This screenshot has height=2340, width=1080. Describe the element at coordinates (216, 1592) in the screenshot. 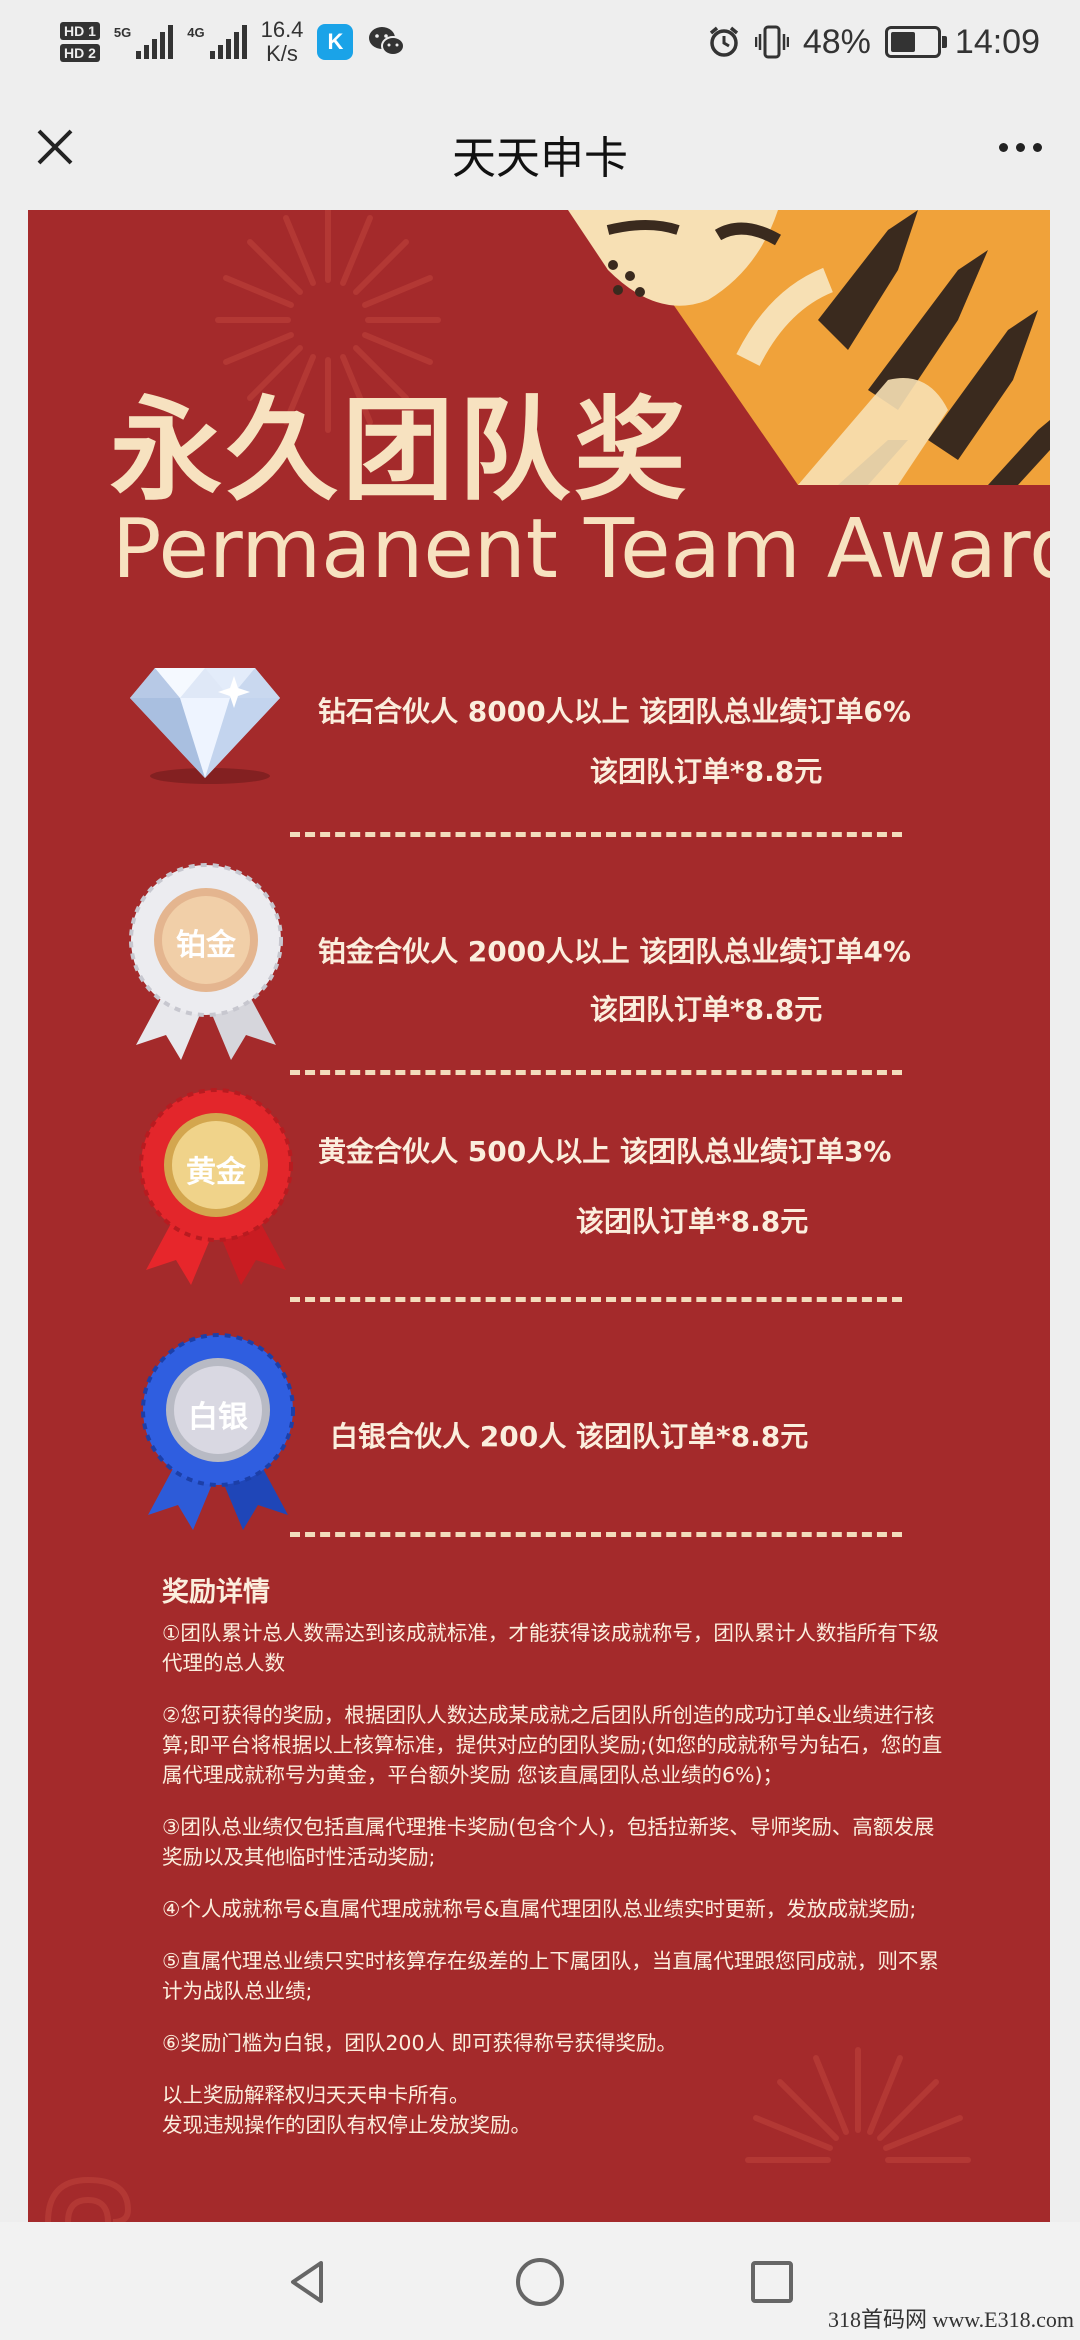

I see `reward-details-title: 奖励详情` at that location.